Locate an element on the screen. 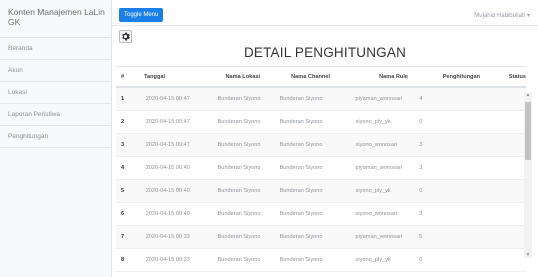 This screenshot has width=538, height=277. sidebar-item-penghitungan: Penghitungan is located at coordinates (55, 137).